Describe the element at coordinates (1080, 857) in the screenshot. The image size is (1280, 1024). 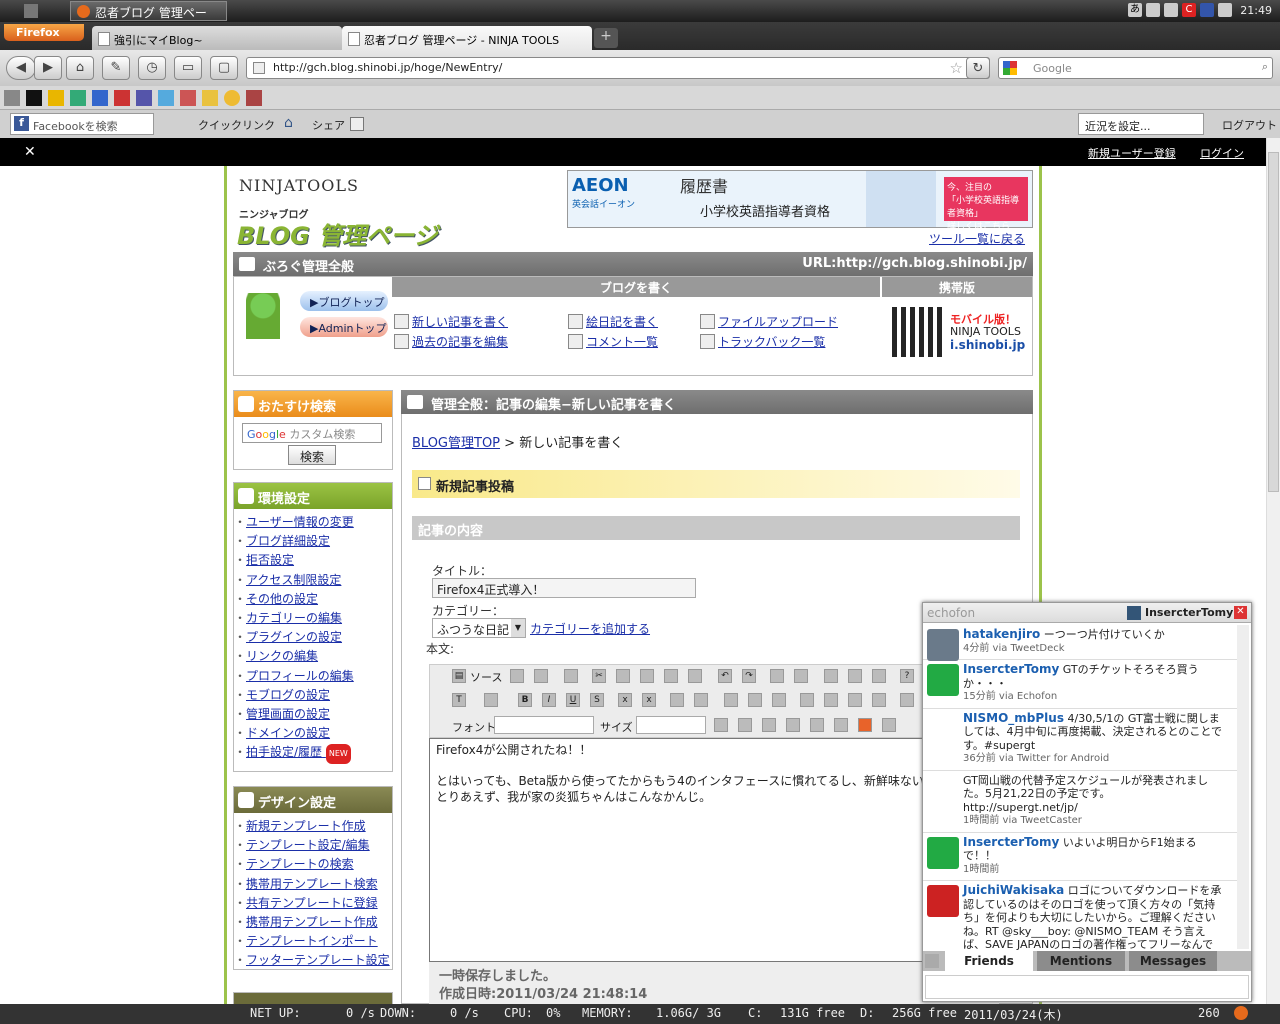
I see `tweet: InsercterTomy いよいよ明日からF1始まるで！！ 1時間前` at that location.